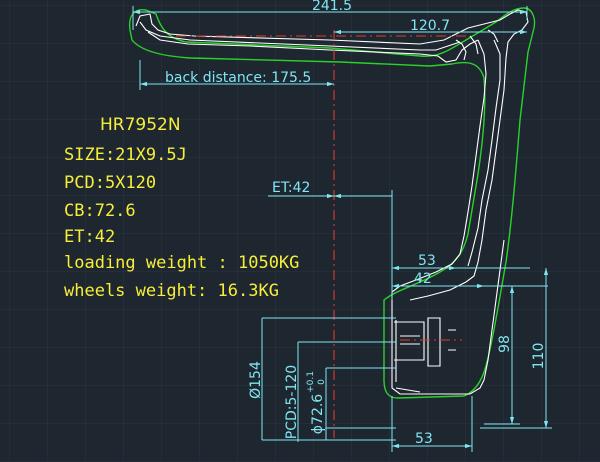 Image resolution: width=600 pixels, height=462 pixels. I want to click on spec-pcd: PCD:5X120, so click(110, 183).